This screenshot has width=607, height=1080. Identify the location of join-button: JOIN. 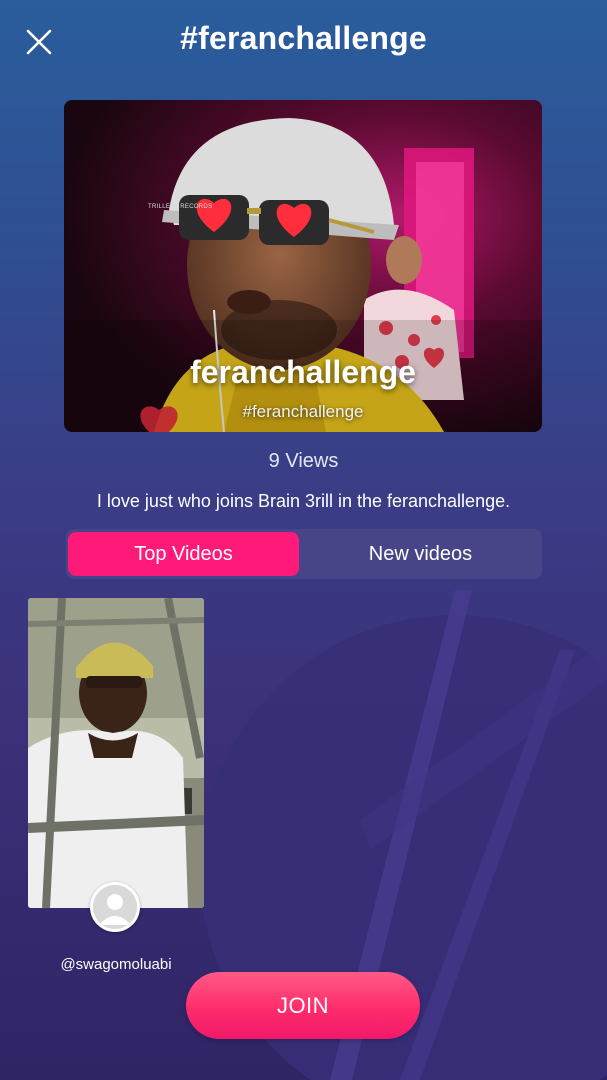
(303, 1005).